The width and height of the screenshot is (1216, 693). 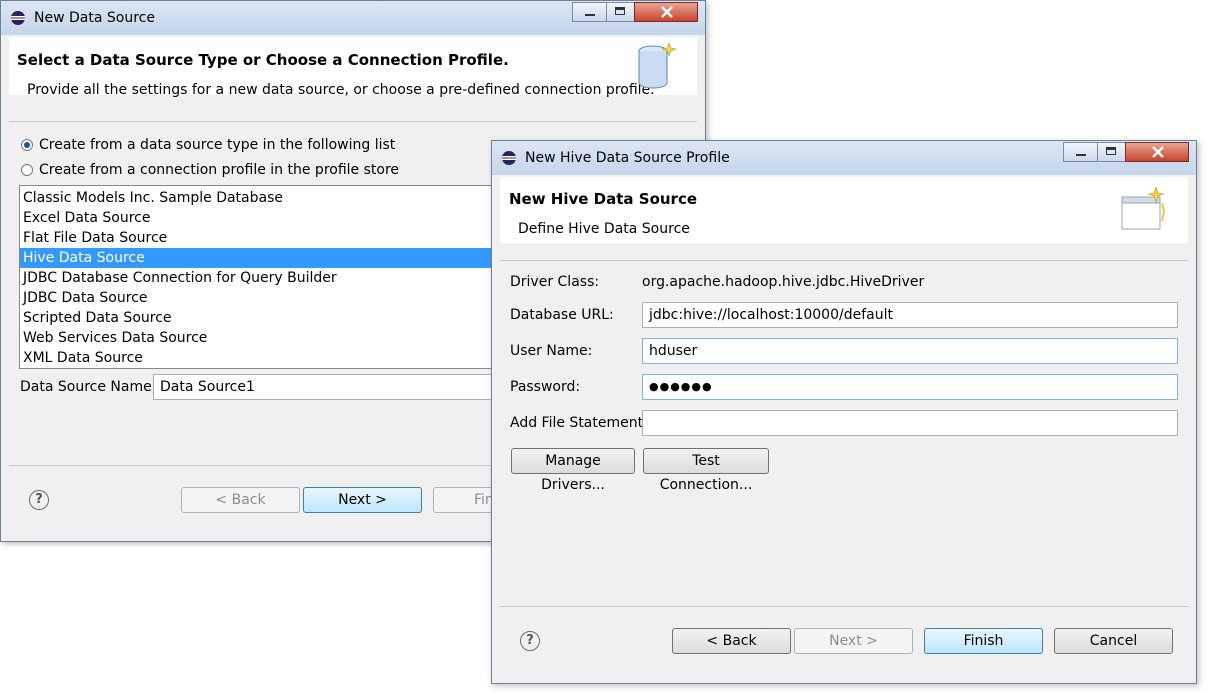 I want to click on user-name-input: hduser, so click(x=910, y=351).